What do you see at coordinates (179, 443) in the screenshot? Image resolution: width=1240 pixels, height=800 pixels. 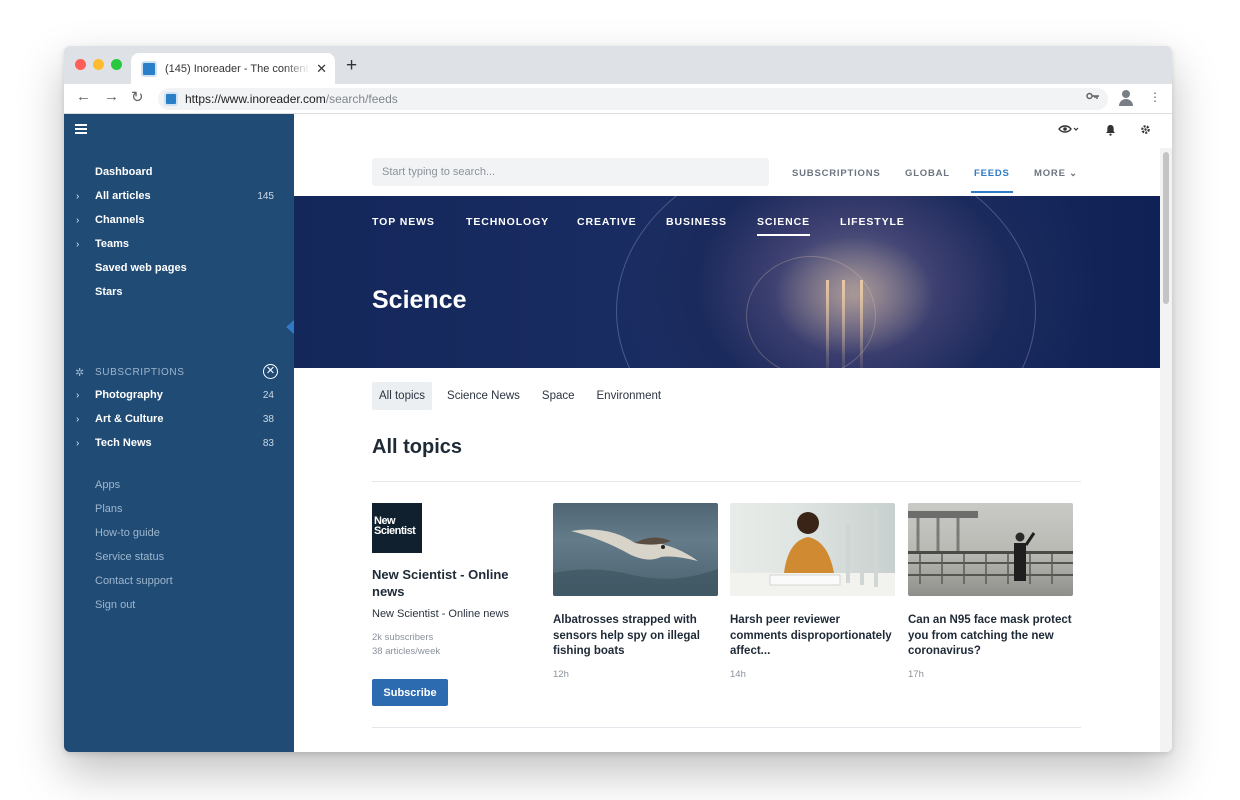 I see `sidebar-folder-tech-news: › Tech News 83` at bounding box center [179, 443].